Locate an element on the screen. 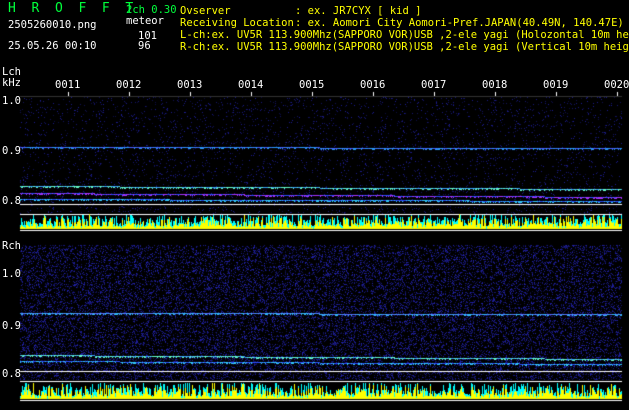 Image resolution: width=629 pixels, height=410 pixels. lch-freq-tick: 0.8 is located at coordinates (11, 201).